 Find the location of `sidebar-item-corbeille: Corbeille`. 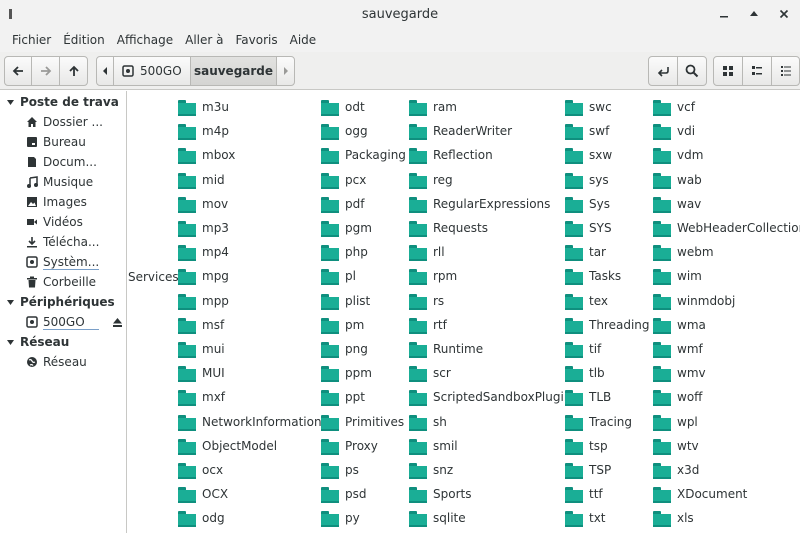

sidebar-item-corbeille: Corbeille is located at coordinates (63, 282).